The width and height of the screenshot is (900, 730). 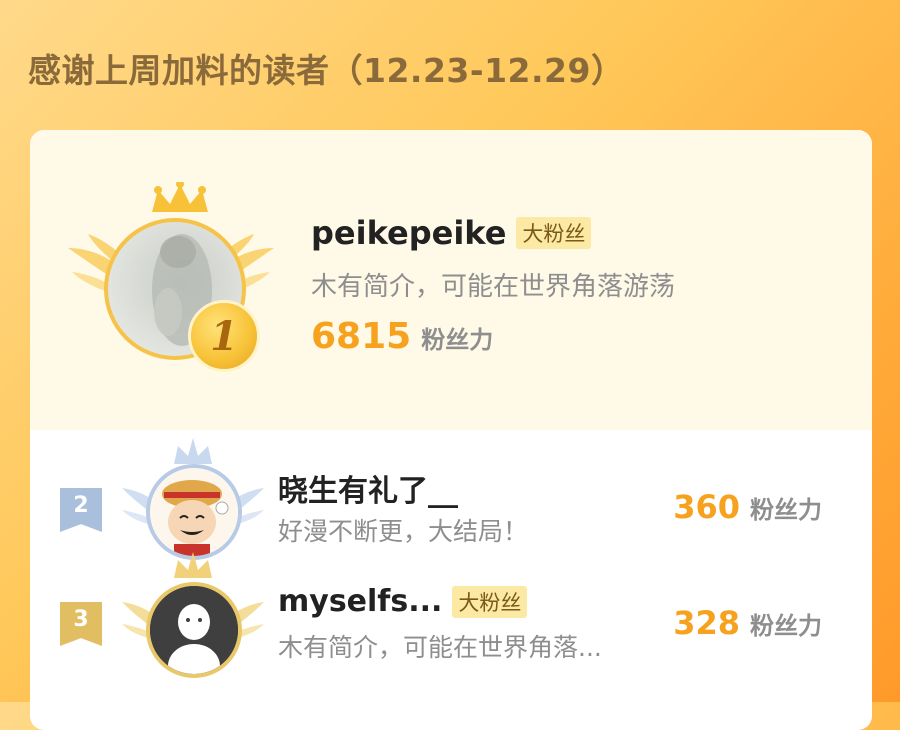 I want to click on username-row: 晓生有礼了__, so click(x=368, y=488).